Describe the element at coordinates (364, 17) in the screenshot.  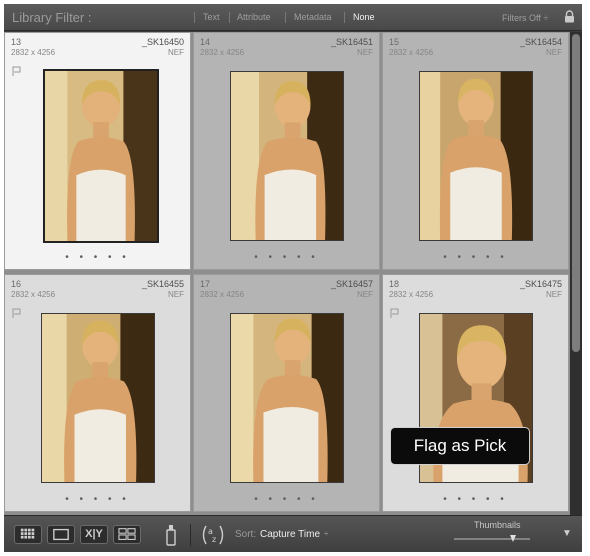
I see `filter-tab-none: None` at that location.